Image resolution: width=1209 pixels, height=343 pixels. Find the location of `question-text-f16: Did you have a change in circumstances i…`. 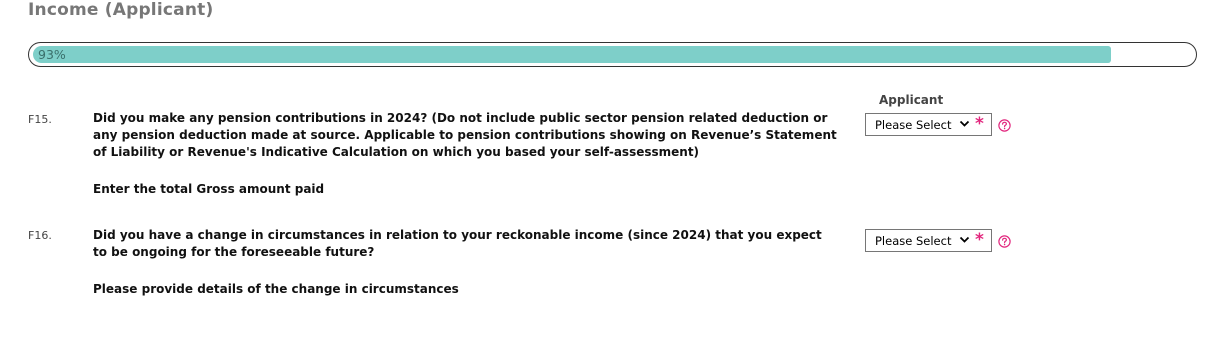

question-text-f16: Did you have a change in circumstances i… is located at coordinates (457, 243).